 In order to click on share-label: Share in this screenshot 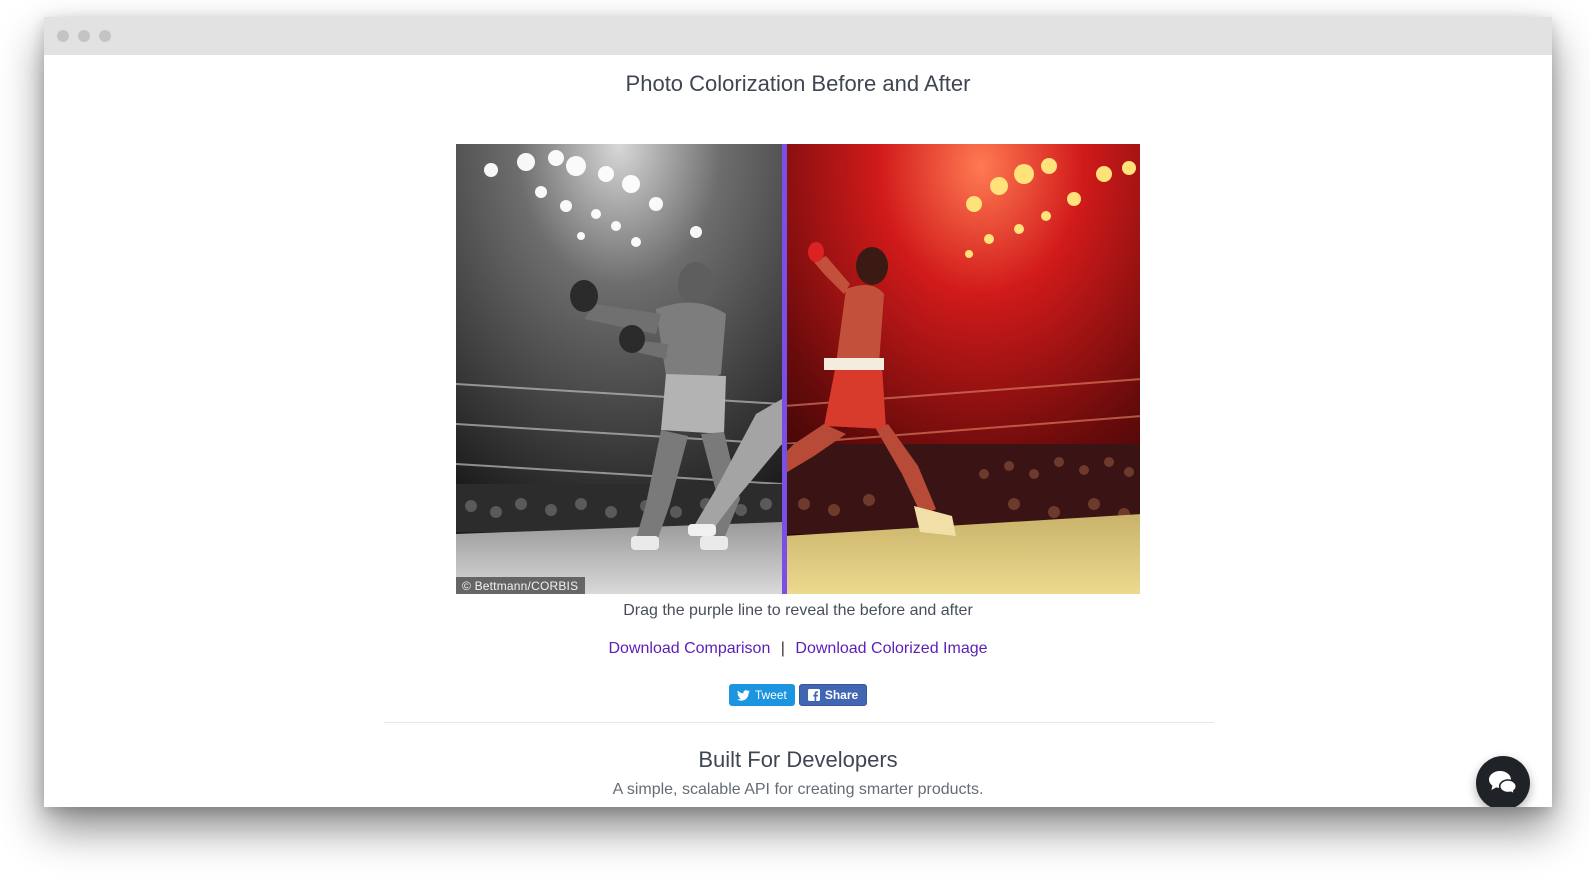, I will do `click(841, 695)`.